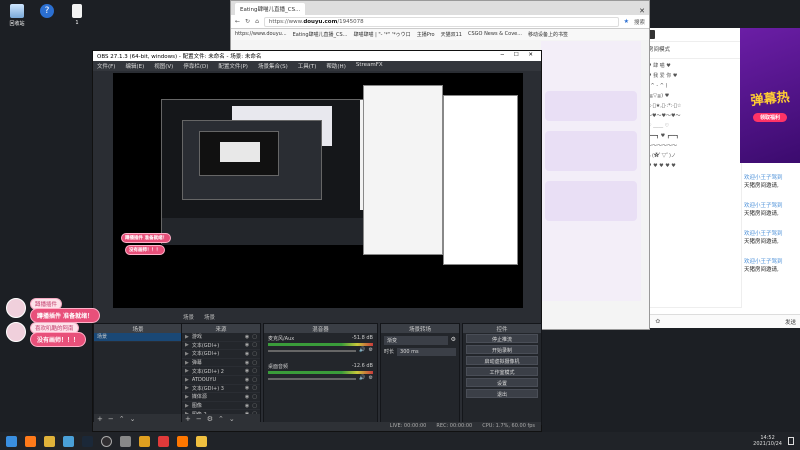 The image size is (800, 450). What do you see at coordinates (221, 363) in the screenshot?
I see `source-item: ▶ 弹幕 ◉ ▢` at bounding box center [221, 363].